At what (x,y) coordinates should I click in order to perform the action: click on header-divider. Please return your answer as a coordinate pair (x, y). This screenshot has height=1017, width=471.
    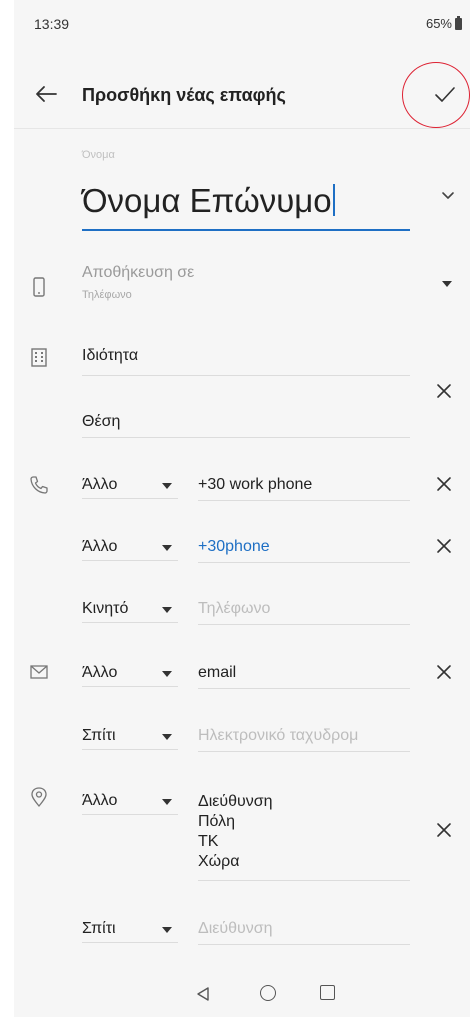
    Looking at the image, I should click on (242, 128).